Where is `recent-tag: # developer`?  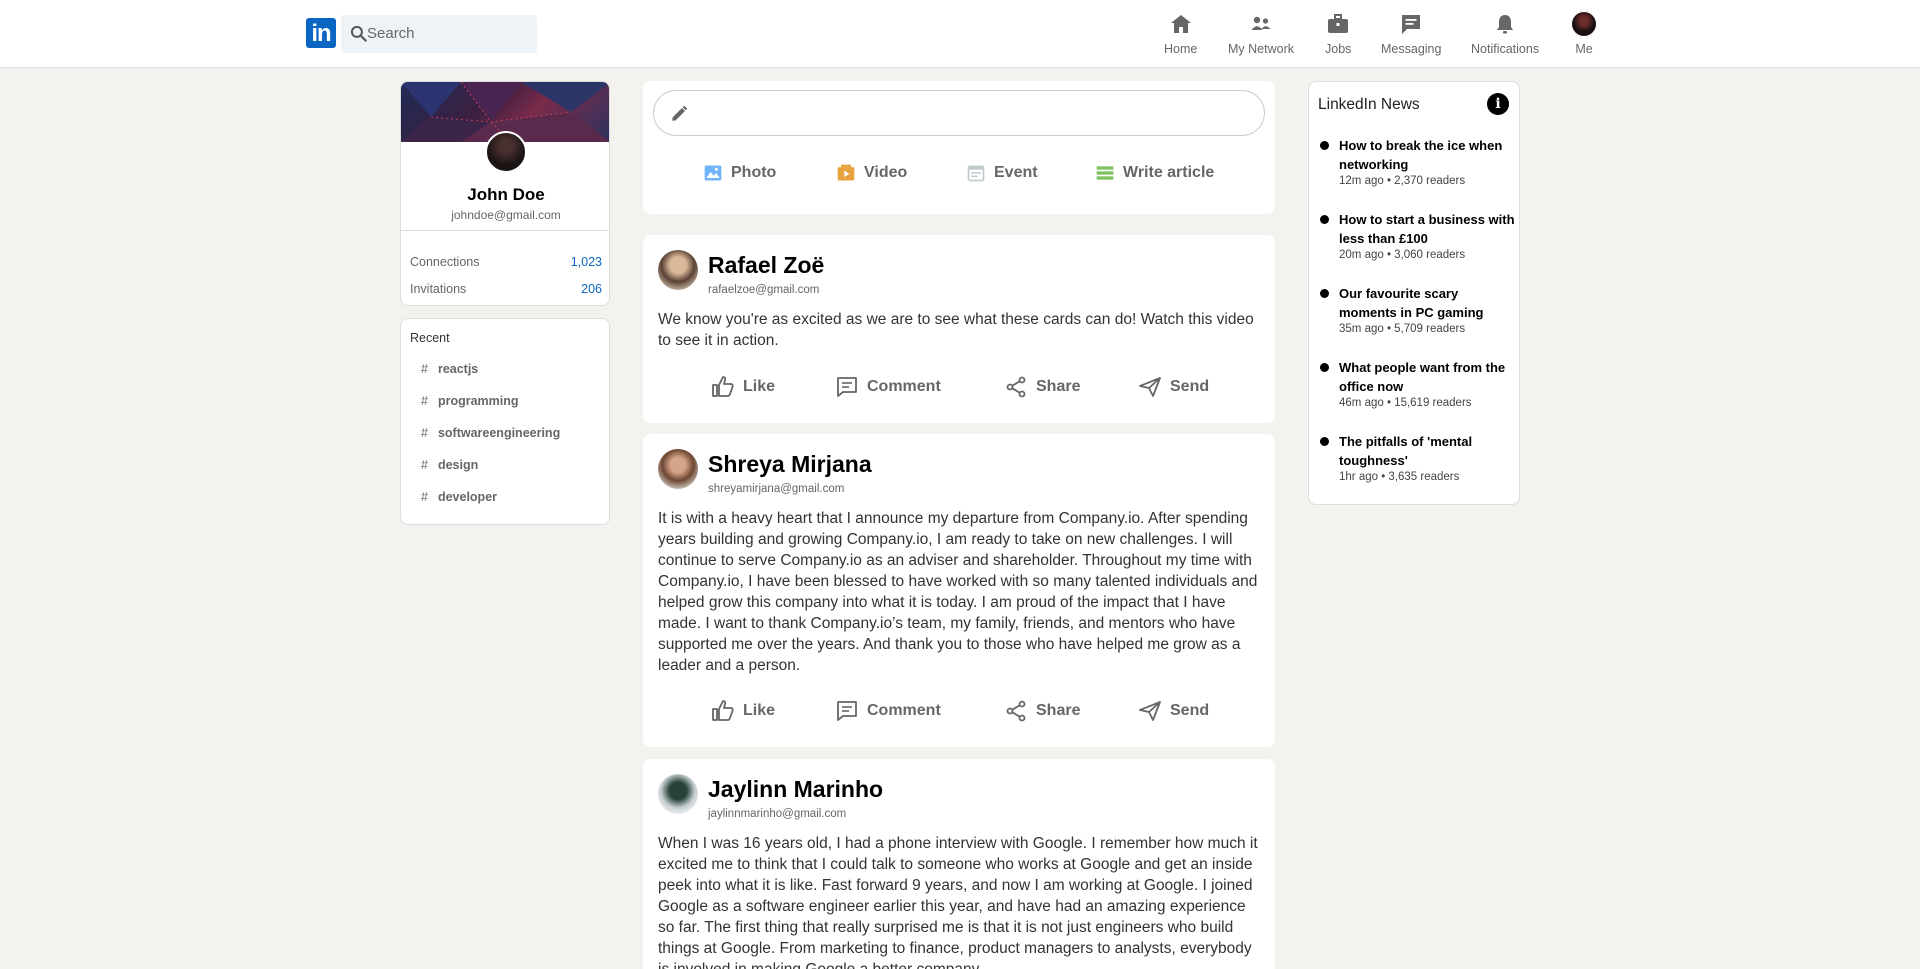 recent-tag: # developer is located at coordinates (459, 497).